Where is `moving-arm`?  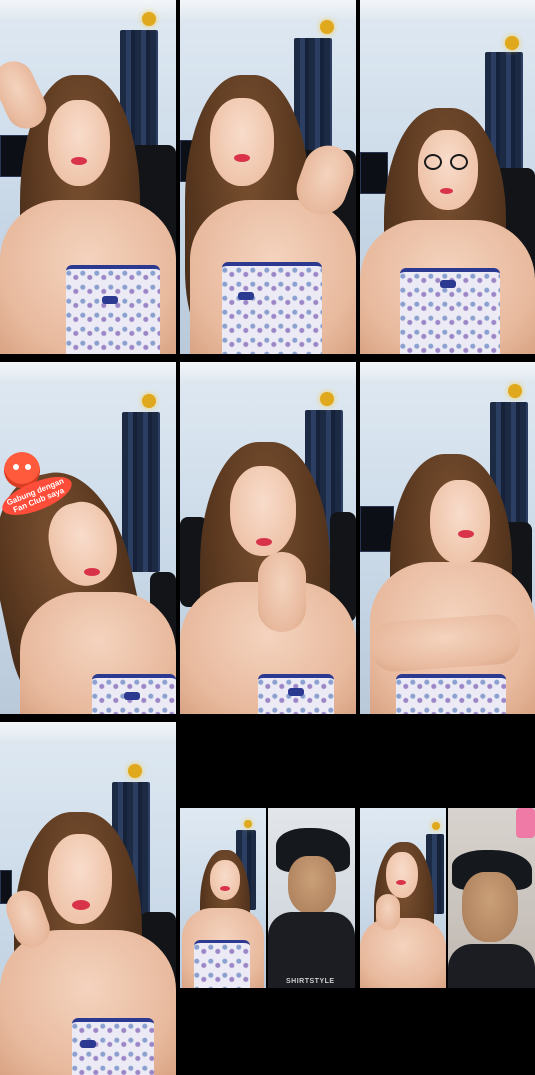 moving-arm is located at coordinates (445, 643).